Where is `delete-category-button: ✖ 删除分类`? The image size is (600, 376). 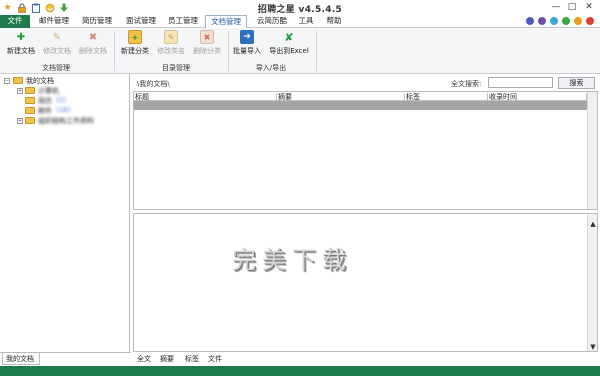
delete-category-button: ✖ 删除分类 is located at coordinates (207, 45).